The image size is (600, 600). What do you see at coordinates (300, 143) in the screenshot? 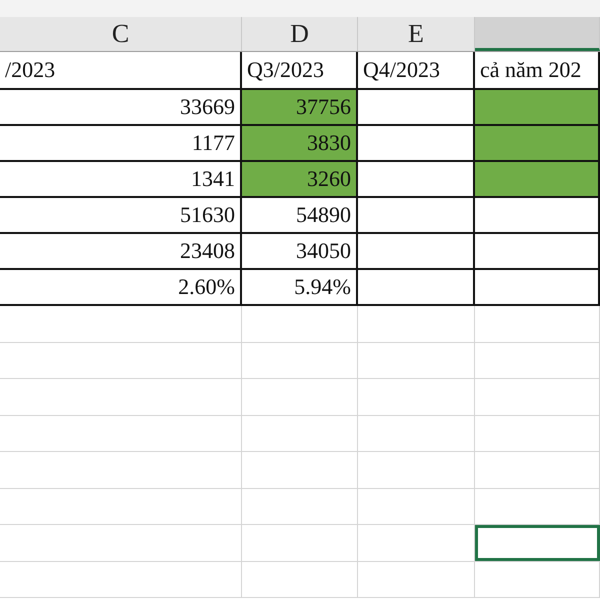
I see `table-cell: 3830` at bounding box center [300, 143].